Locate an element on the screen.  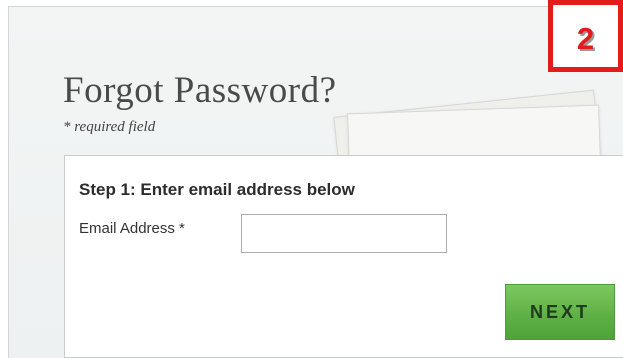
next-button: NEXT is located at coordinates (560, 312).